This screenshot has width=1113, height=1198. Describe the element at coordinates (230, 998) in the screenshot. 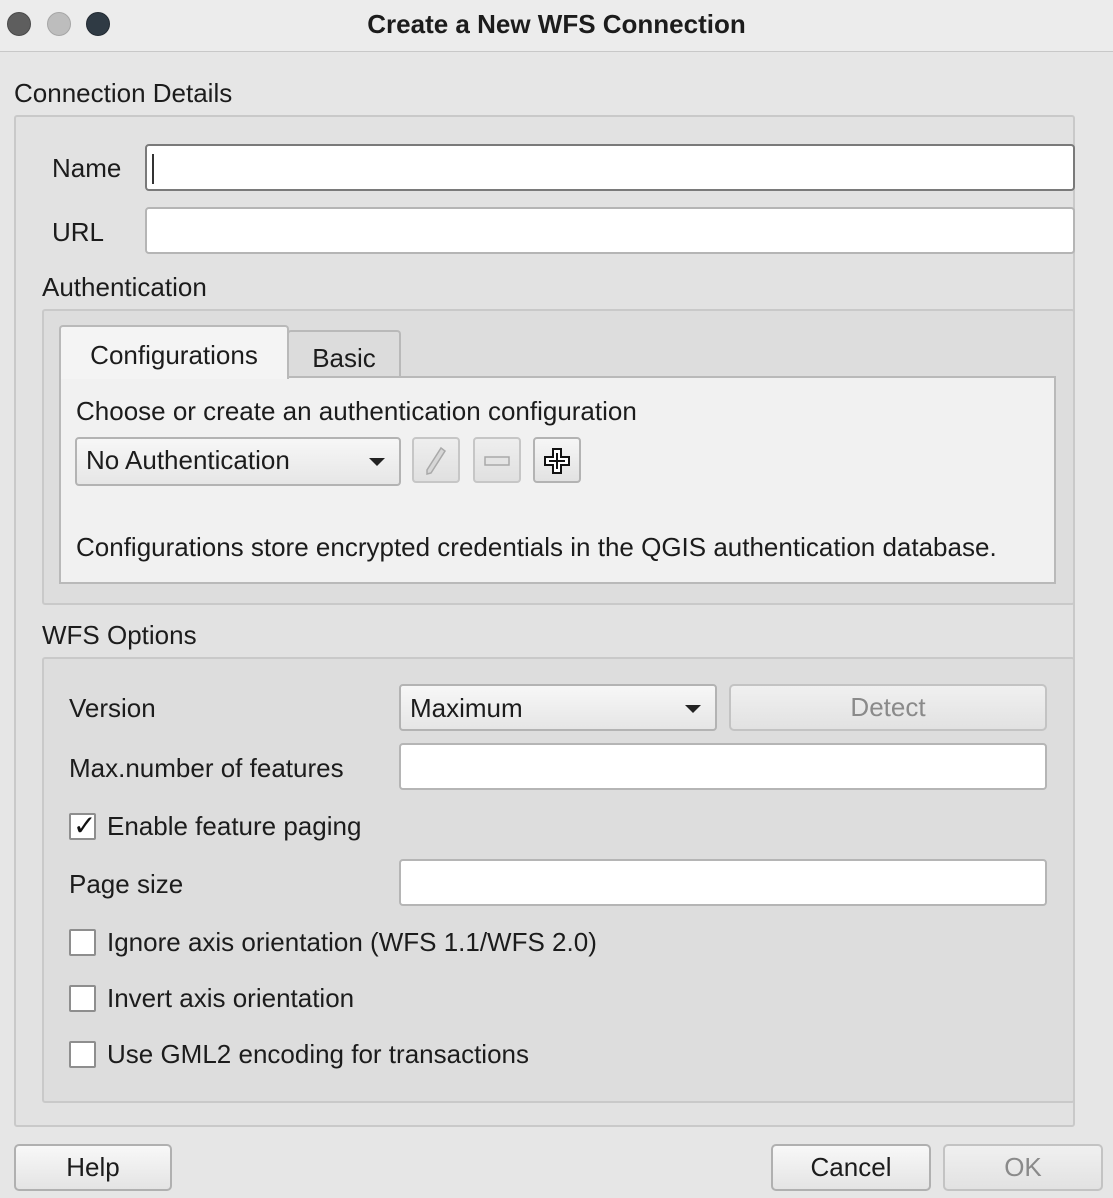

I see `invert-axis-label: Invert axis orientation` at that location.